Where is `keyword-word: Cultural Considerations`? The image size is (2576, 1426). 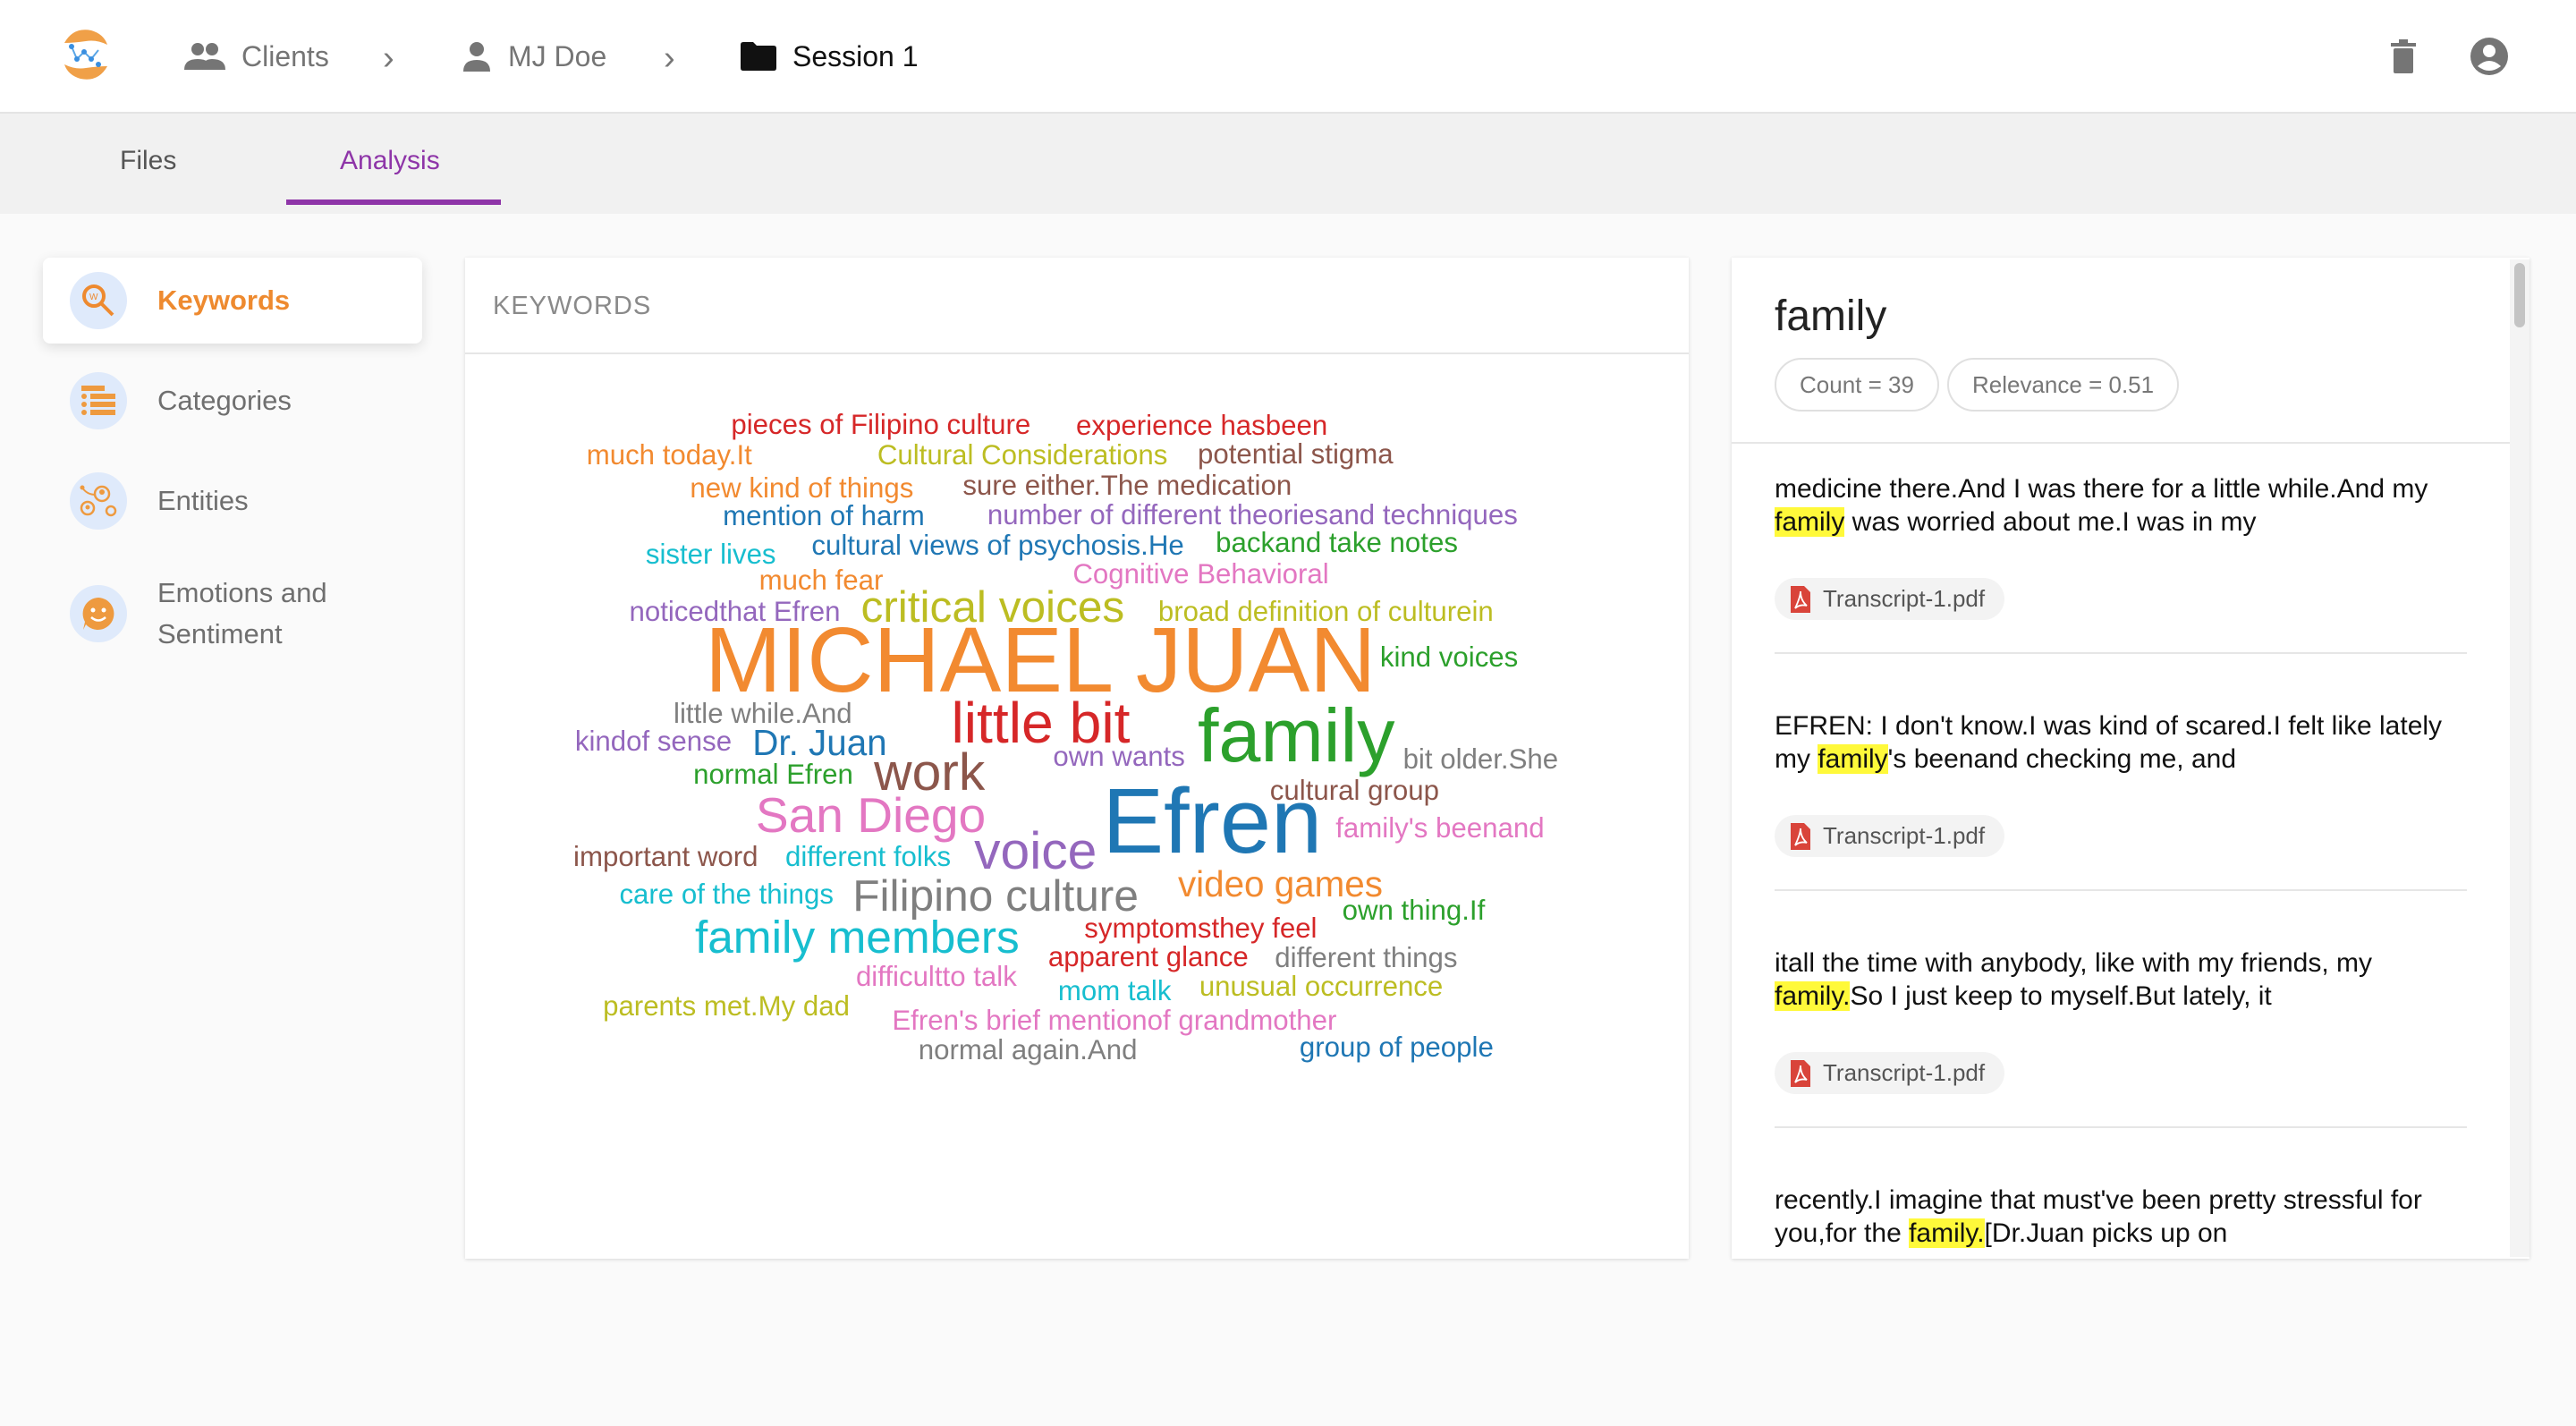
keyword-word: Cultural Considerations is located at coordinates (1022, 455).